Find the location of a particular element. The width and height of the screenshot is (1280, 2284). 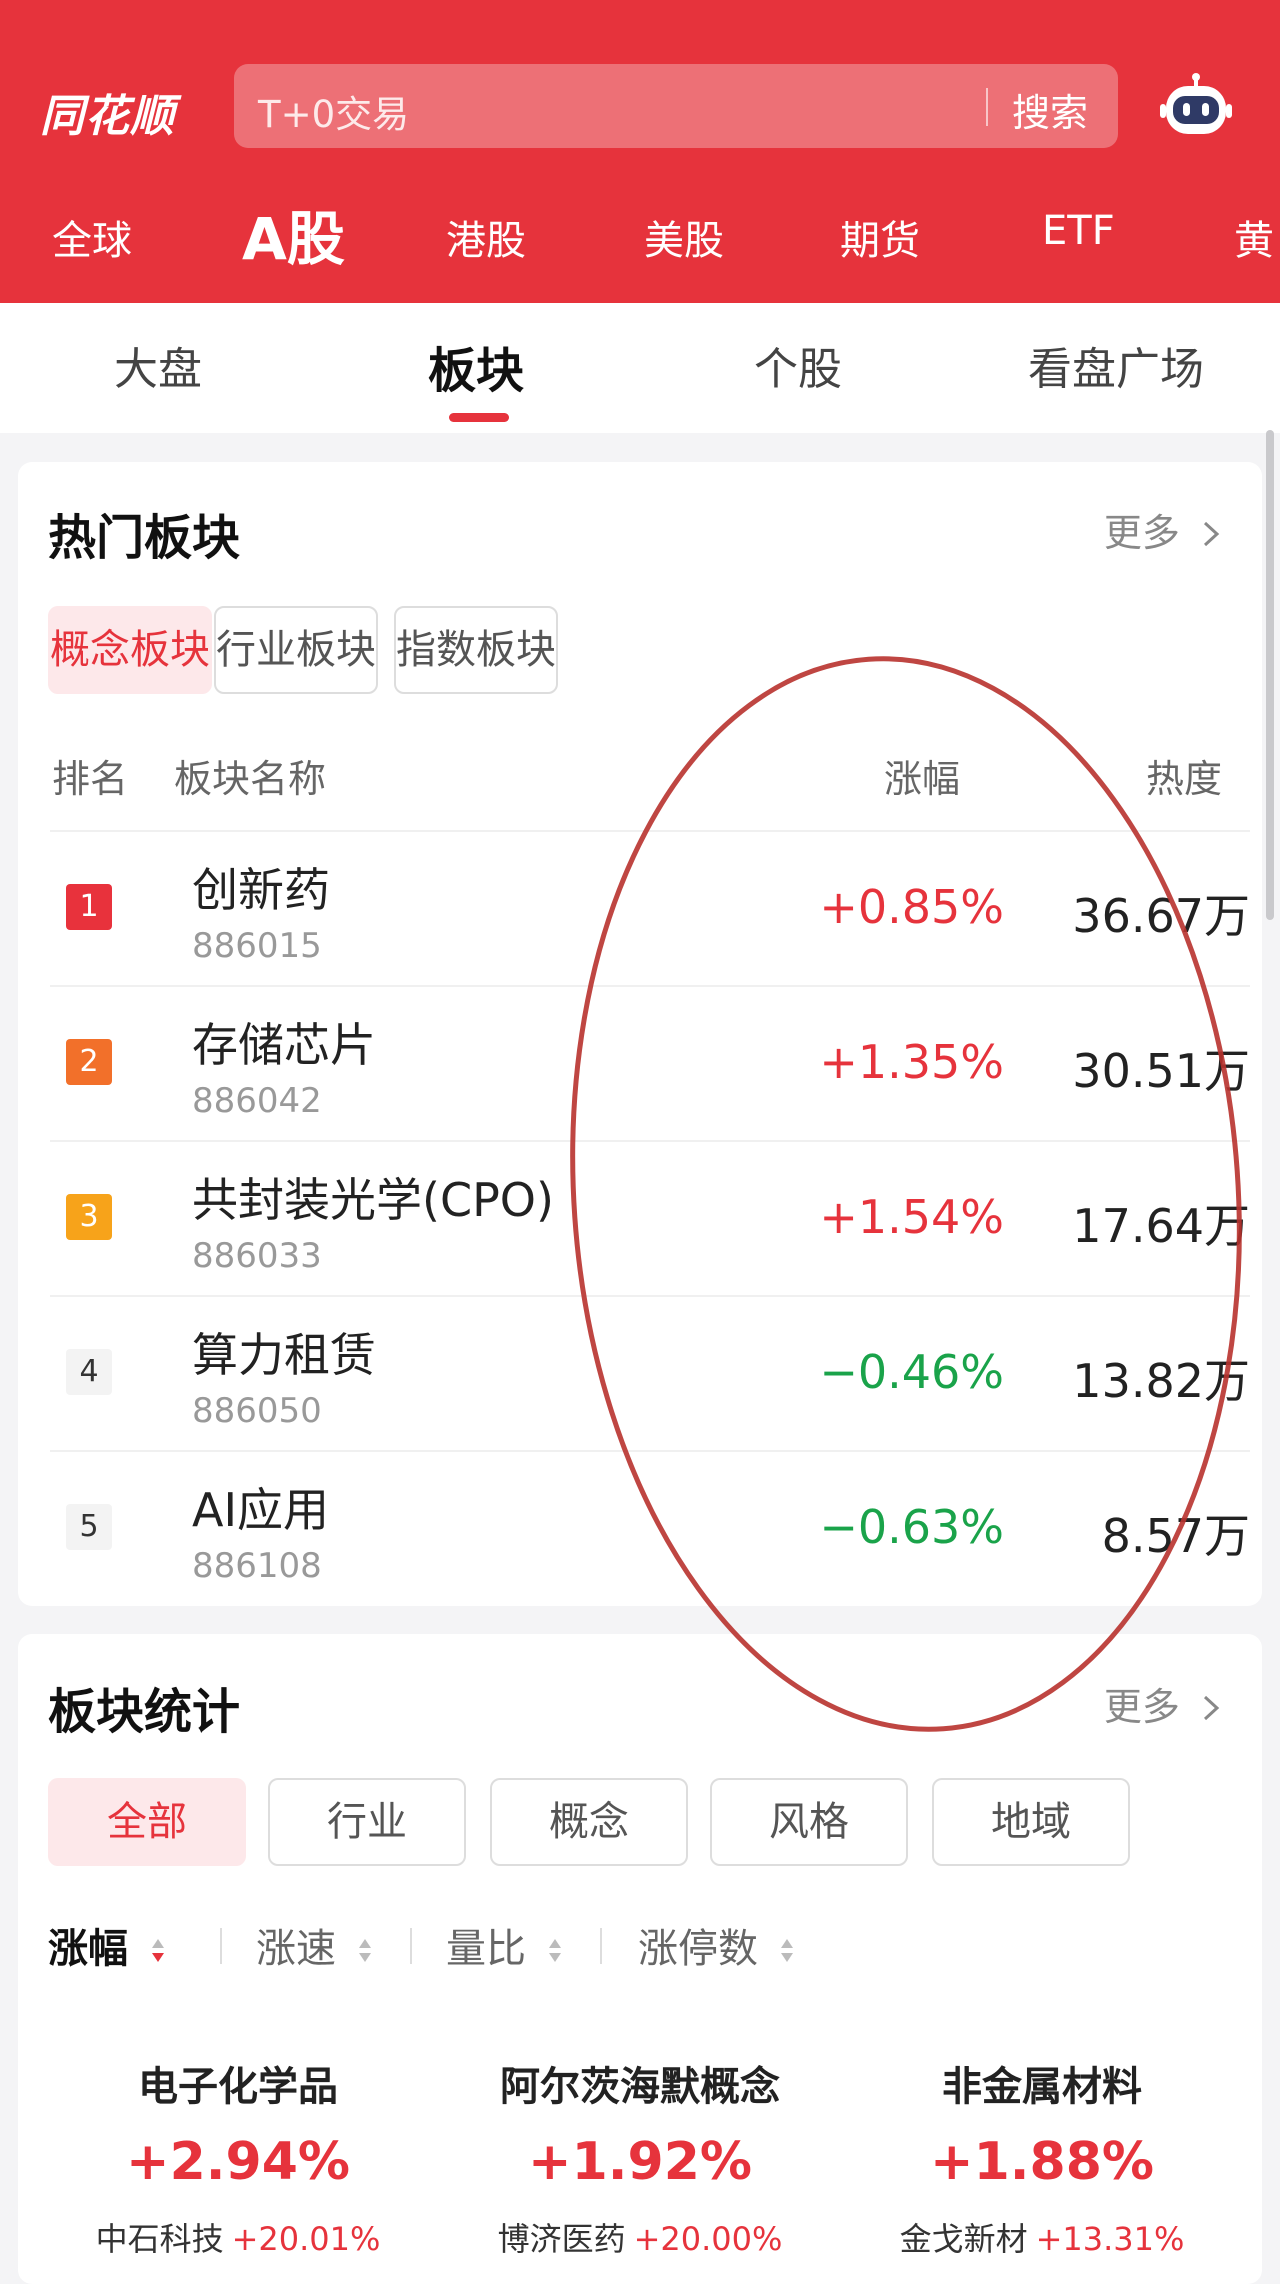

sector-code: 886050 is located at coordinates (257, 1411).